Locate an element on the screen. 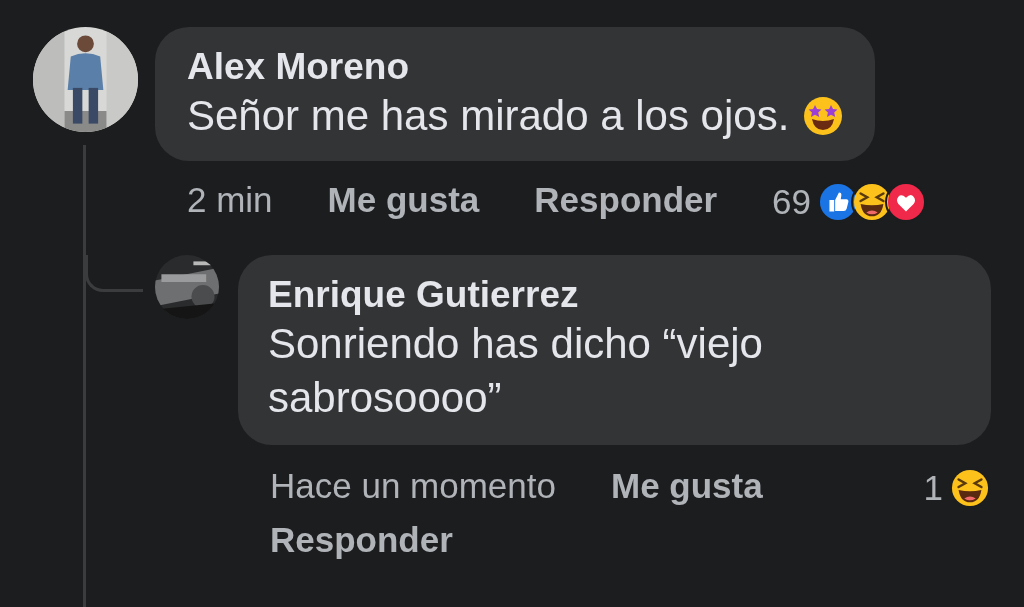 This screenshot has width=1024, height=607. laughing-emoji-icon is located at coordinates (970, 488).